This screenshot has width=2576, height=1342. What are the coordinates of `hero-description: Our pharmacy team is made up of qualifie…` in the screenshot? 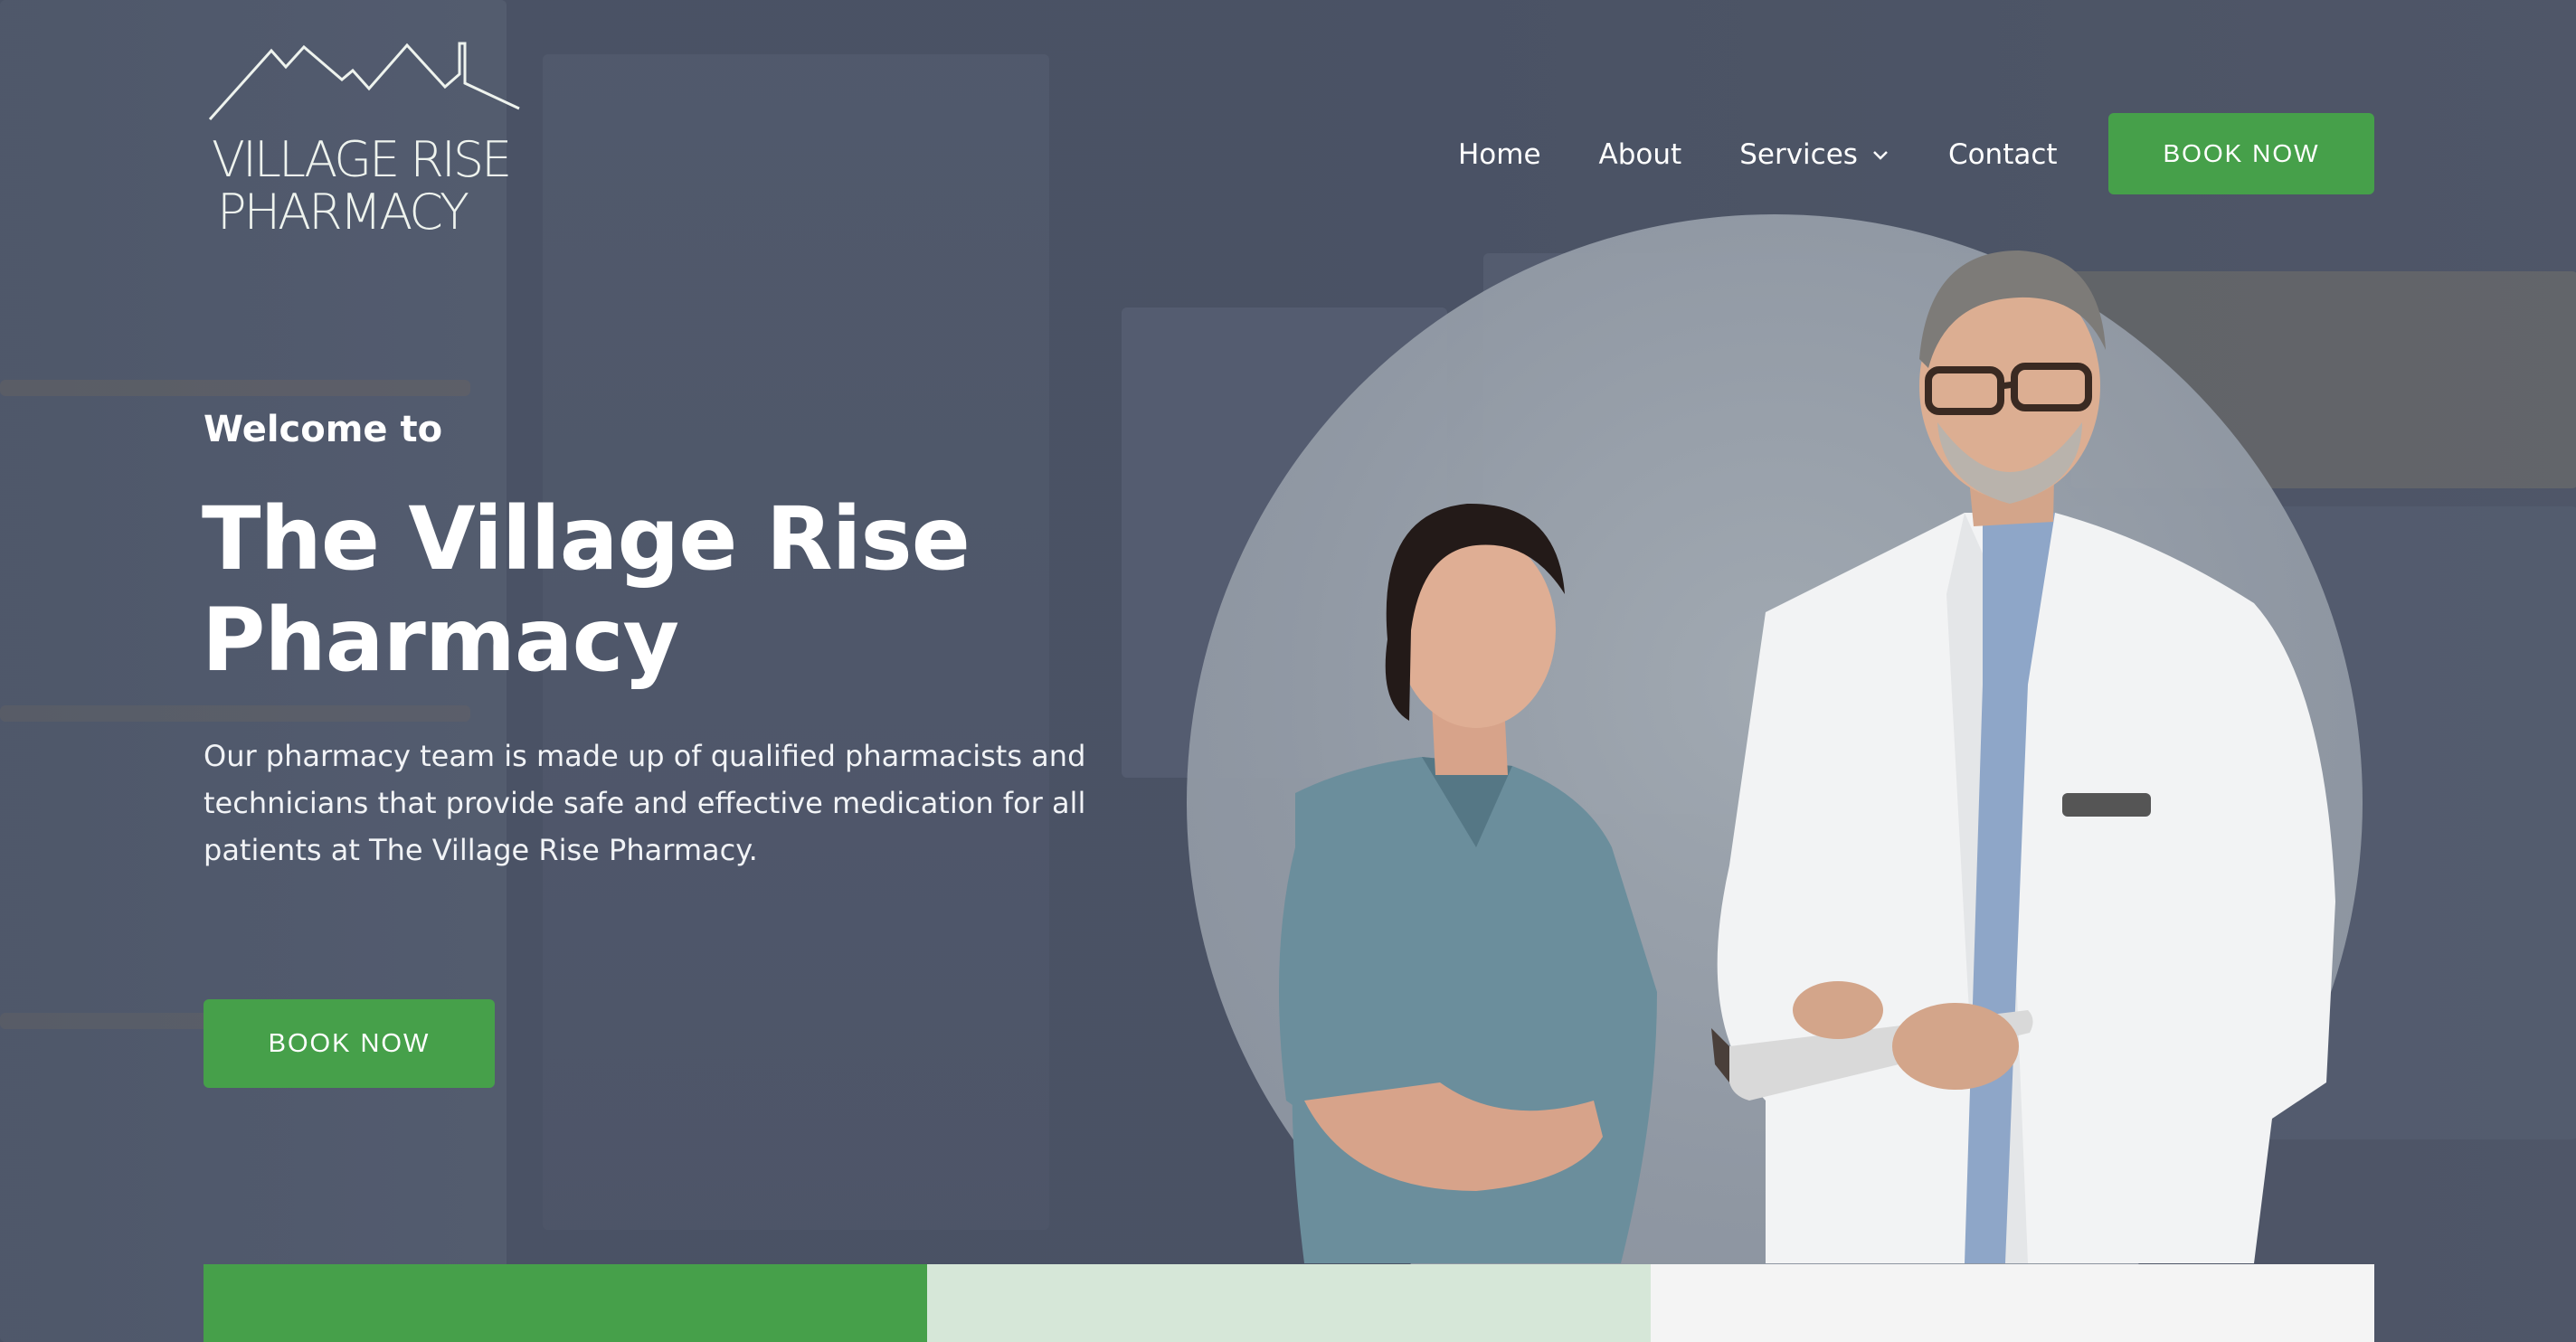 It's located at (645, 803).